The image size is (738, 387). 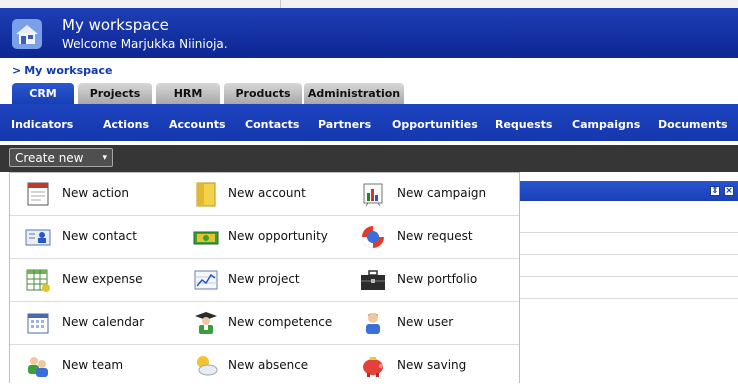 I want to click on subnav-campaigns: Campaigns, so click(x=606, y=124).